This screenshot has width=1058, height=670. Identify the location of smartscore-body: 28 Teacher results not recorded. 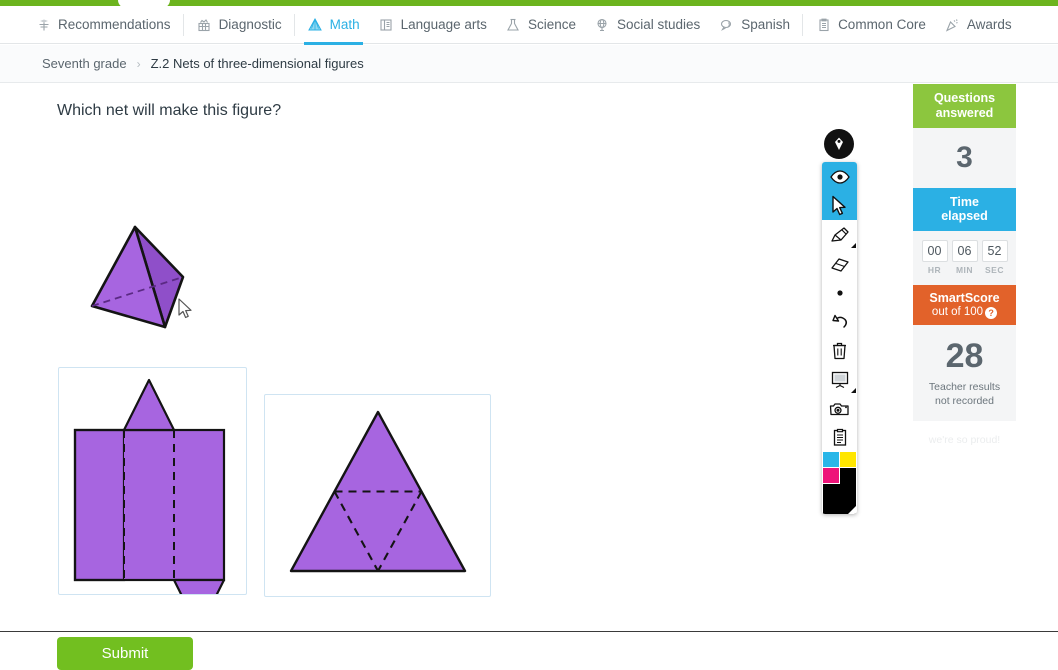
(964, 373).